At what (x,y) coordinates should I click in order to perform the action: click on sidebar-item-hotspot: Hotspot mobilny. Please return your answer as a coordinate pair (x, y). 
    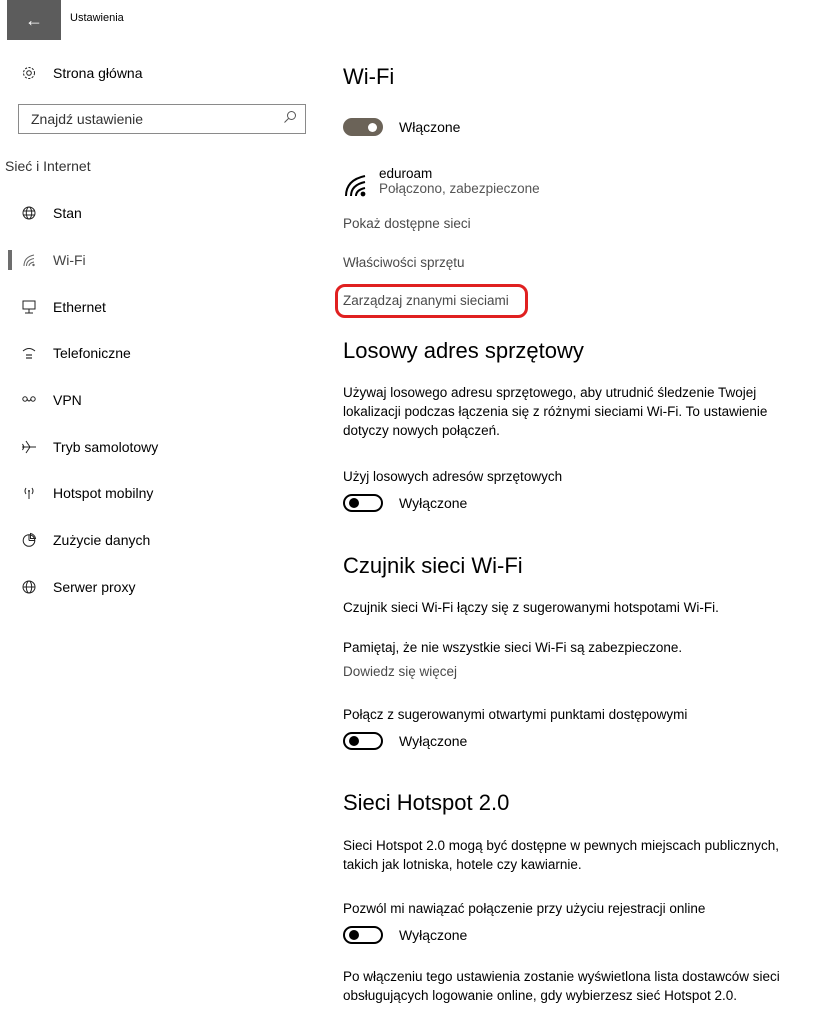
    Looking at the image, I should click on (86, 493).